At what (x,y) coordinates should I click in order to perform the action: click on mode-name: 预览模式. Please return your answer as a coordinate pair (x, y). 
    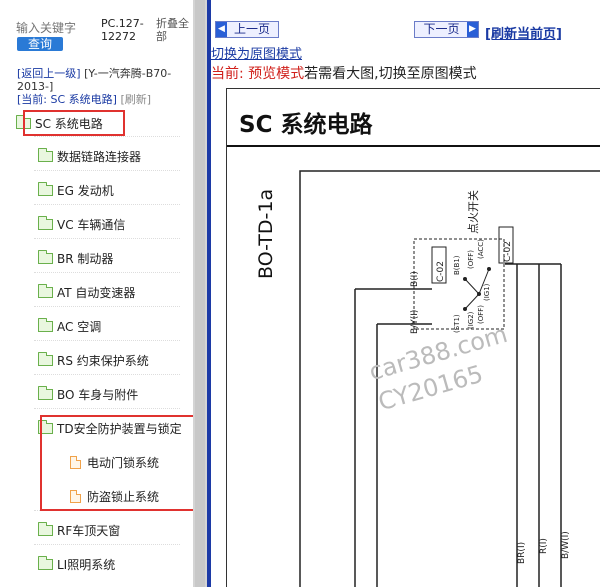
    Looking at the image, I should click on (276, 74).